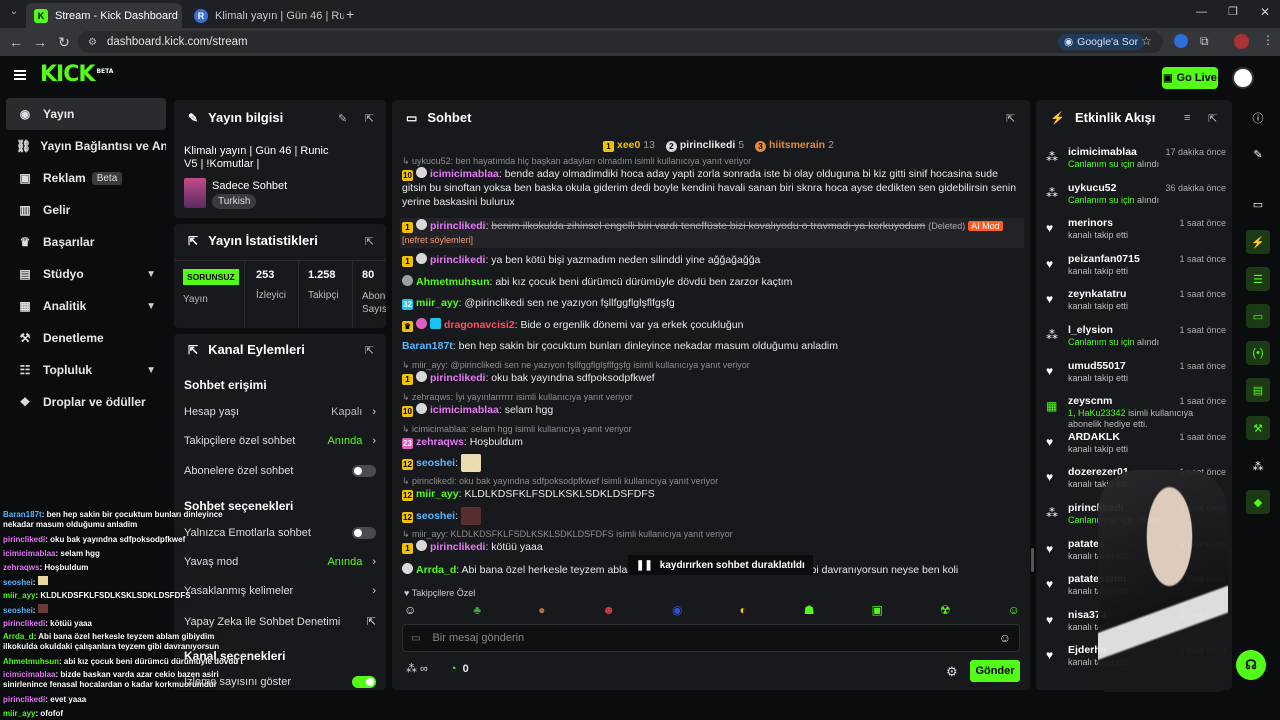 The height and width of the screenshot is (720, 1280). What do you see at coordinates (20, 75) in the screenshot?
I see `hamburger-menu-icon` at bounding box center [20, 75].